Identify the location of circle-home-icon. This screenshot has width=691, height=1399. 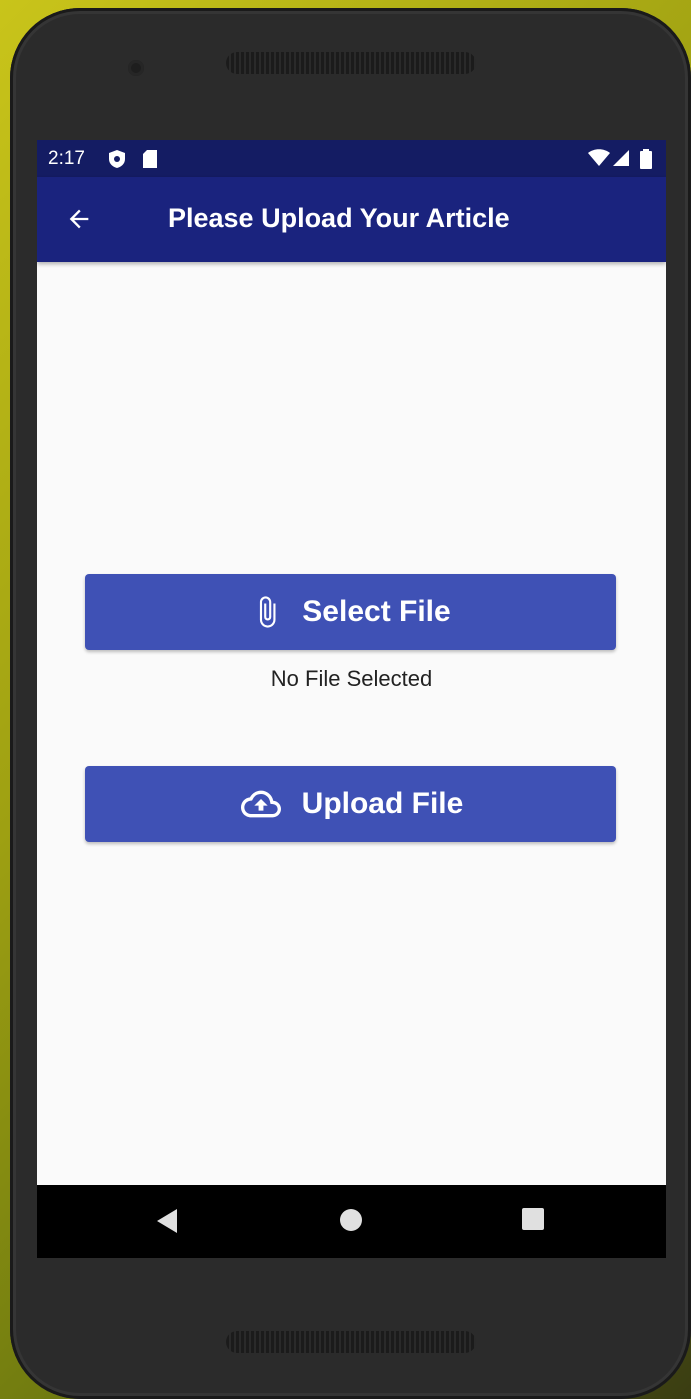
(351, 1220).